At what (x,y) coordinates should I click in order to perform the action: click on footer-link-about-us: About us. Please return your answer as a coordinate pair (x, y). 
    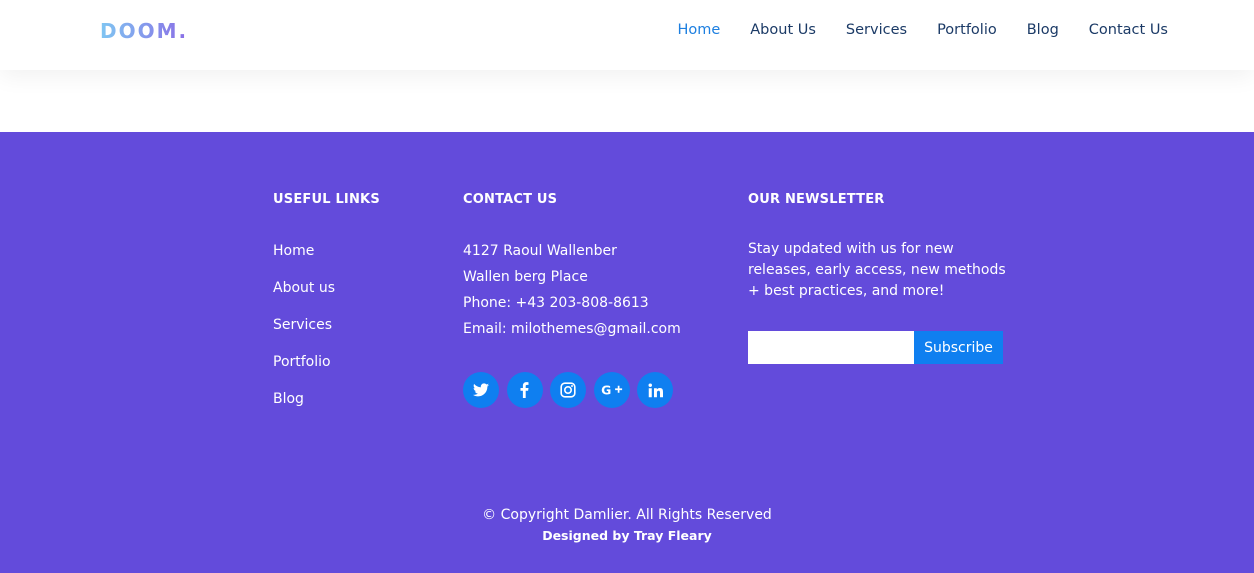
    Looking at the image, I should click on (304, 288).